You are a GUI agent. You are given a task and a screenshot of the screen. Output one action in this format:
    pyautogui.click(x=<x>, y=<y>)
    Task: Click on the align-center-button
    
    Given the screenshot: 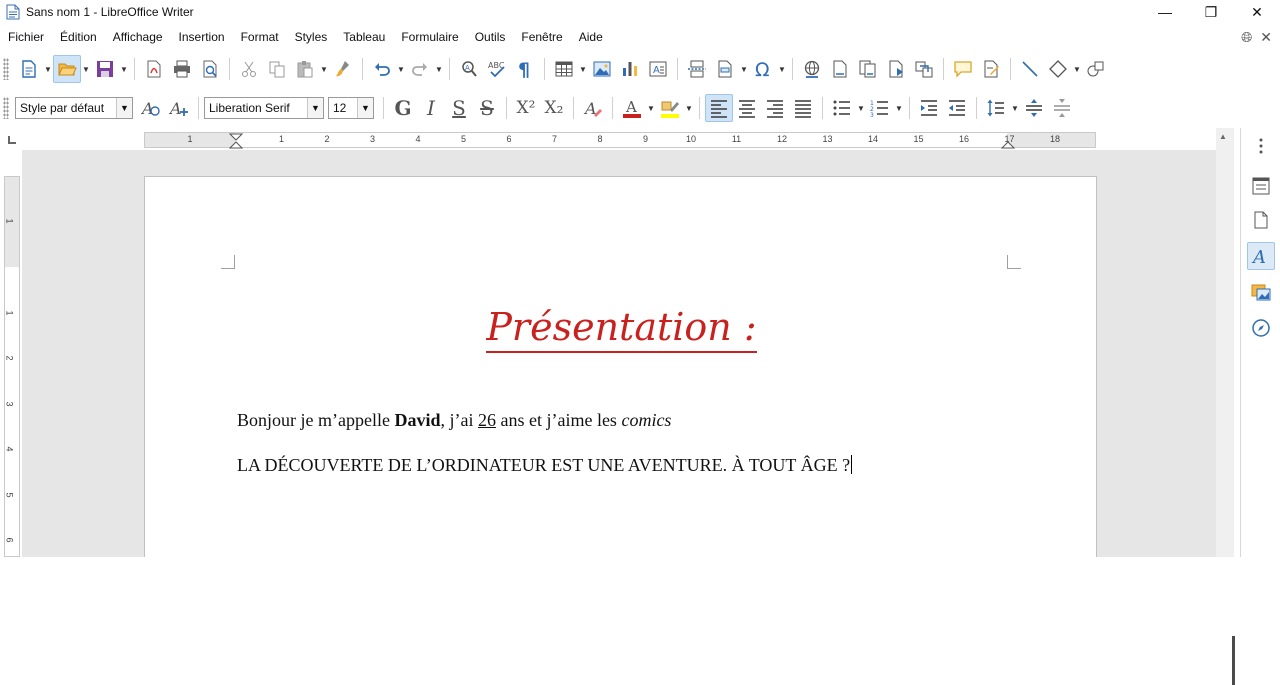 What is the action you would take?
    pyautogui.click(x=747, y=108)
    